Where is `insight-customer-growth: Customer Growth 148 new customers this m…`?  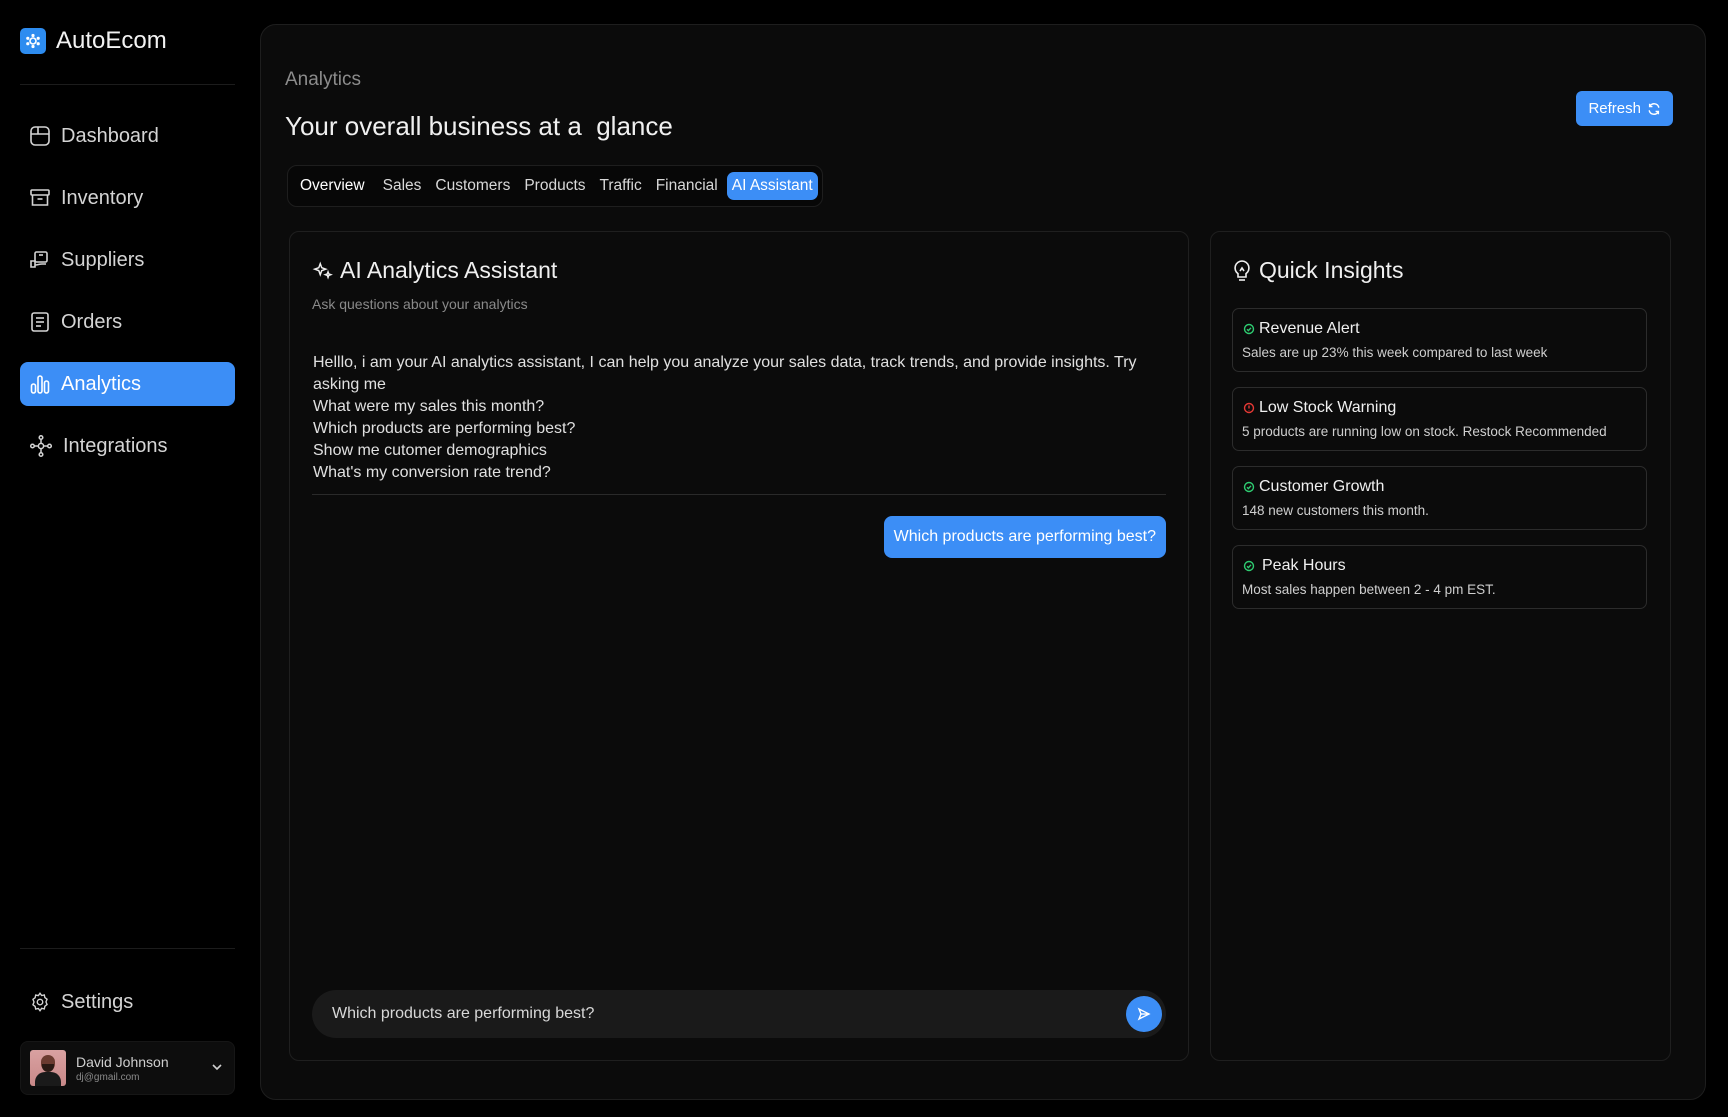 insight-customer-growth: Customer Growth 148 new customers this m… is located at coordinates (1439, 498).